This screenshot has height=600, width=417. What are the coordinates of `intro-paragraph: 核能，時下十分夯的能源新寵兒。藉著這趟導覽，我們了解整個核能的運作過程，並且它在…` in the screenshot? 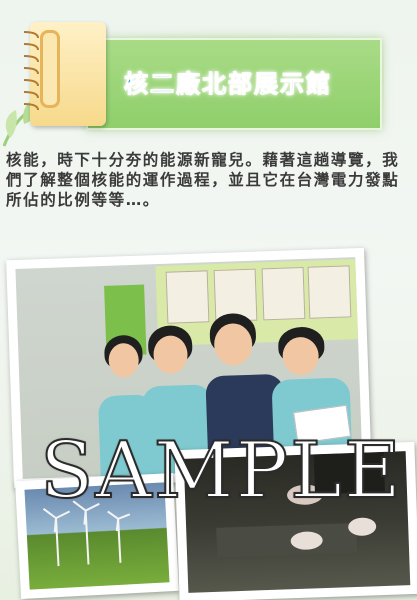 It's located at (203, 180).